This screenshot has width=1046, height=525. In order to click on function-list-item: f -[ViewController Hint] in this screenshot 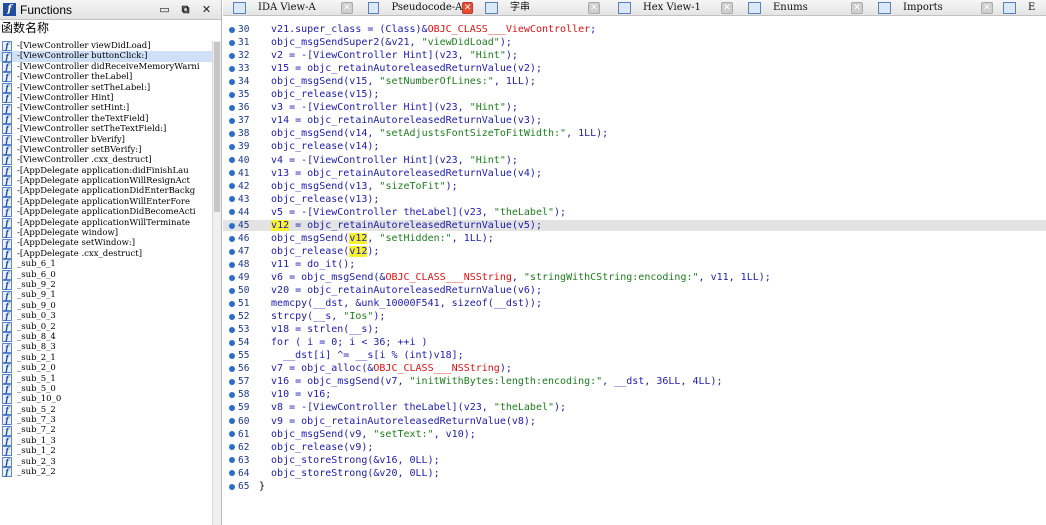, I will do `click(106, 98)`.